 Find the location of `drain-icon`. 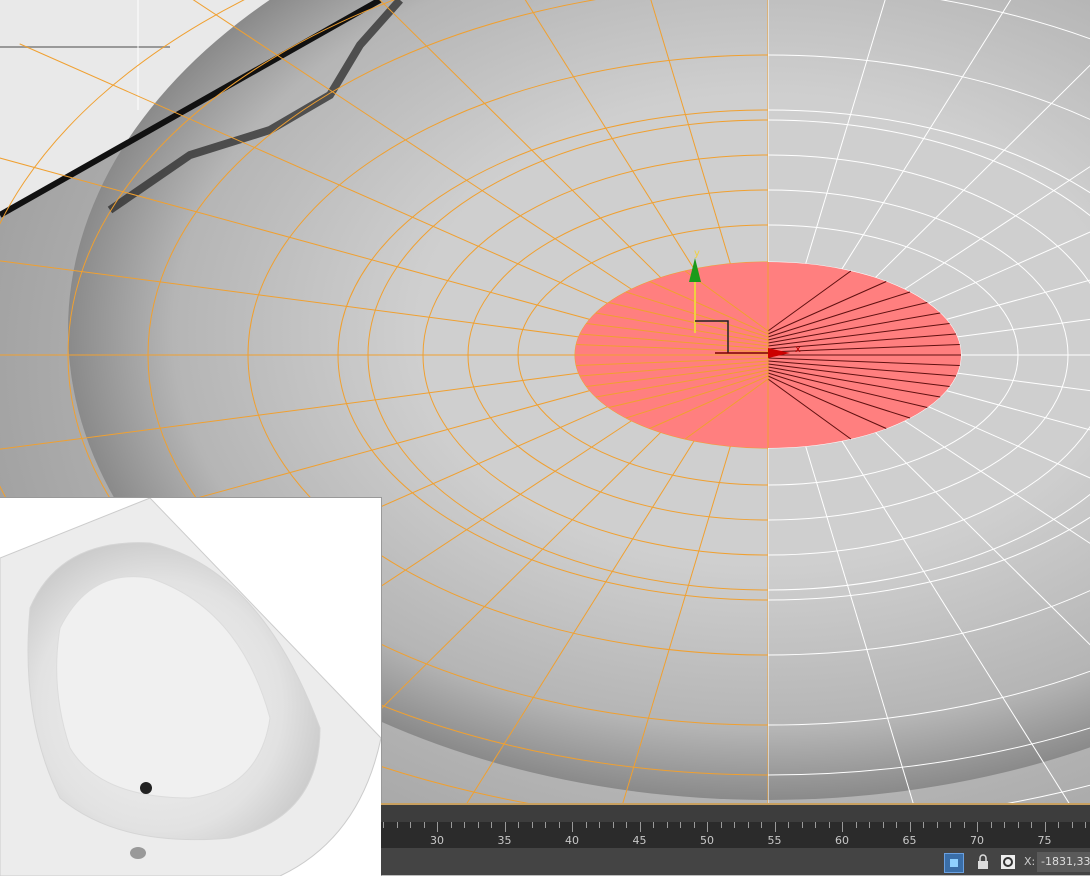

drain-icon is located at coordinates (146, 788).